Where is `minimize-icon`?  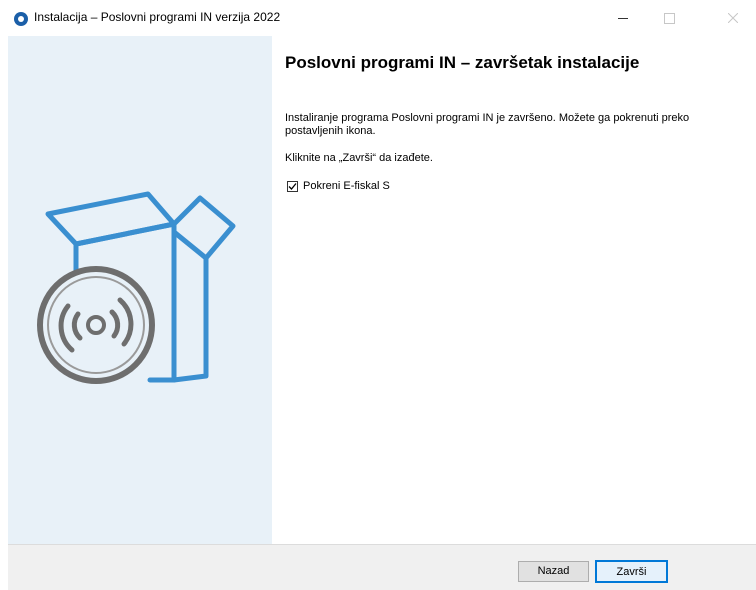
minimize-icon is located at coordinates (623, 18).